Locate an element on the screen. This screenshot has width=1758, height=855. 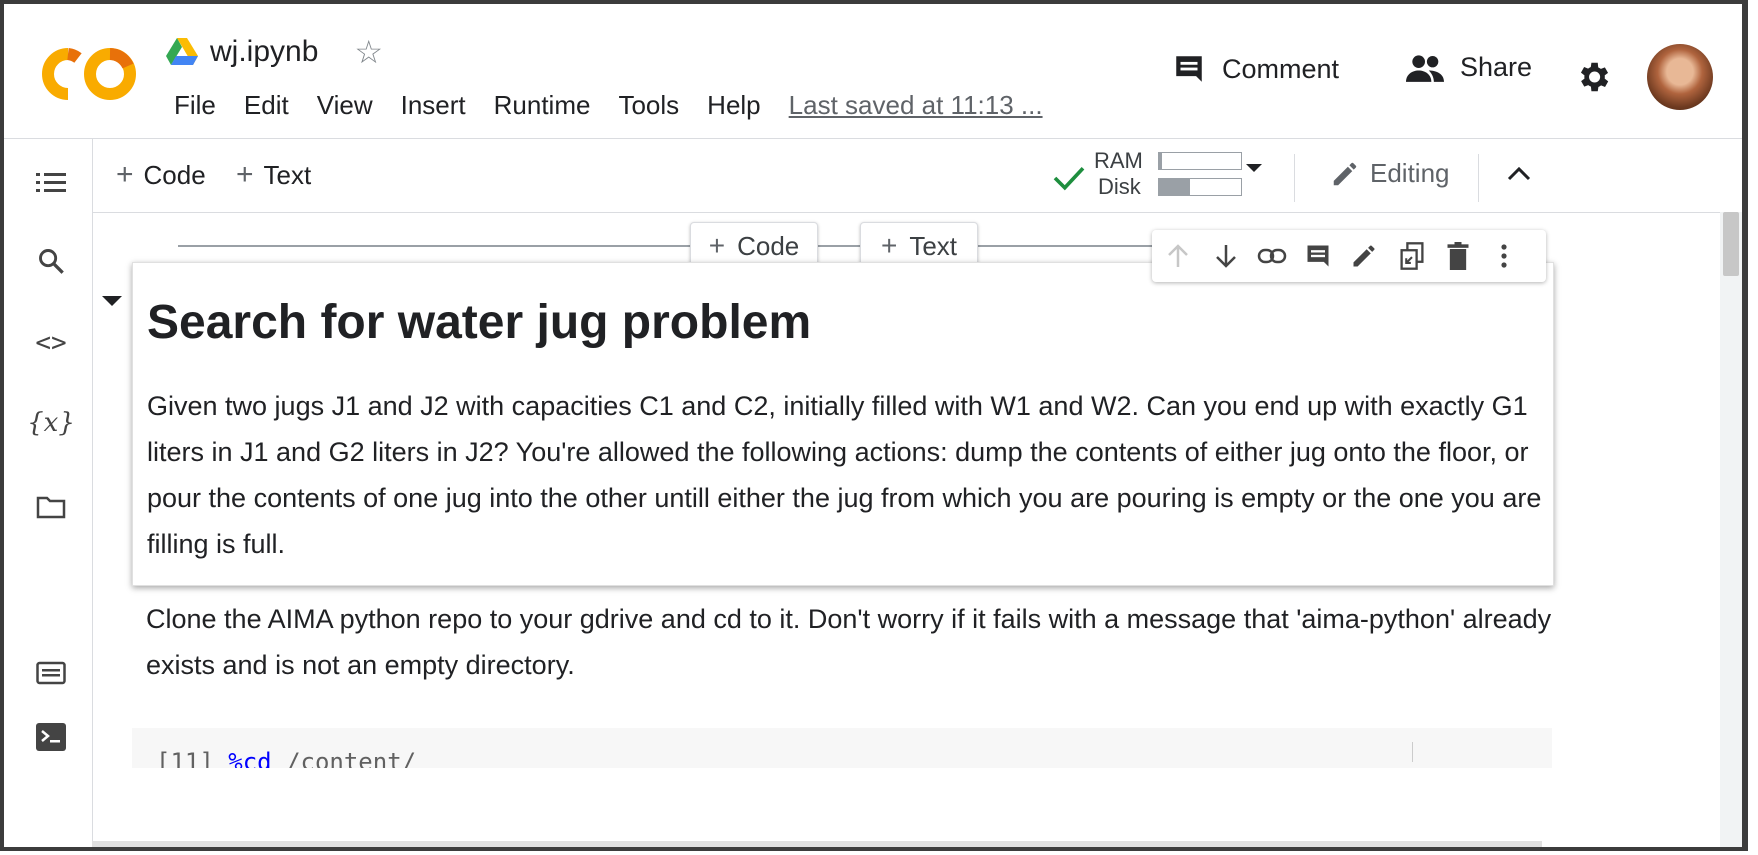
code-cell-divider is located at coordinates (1412, 752).